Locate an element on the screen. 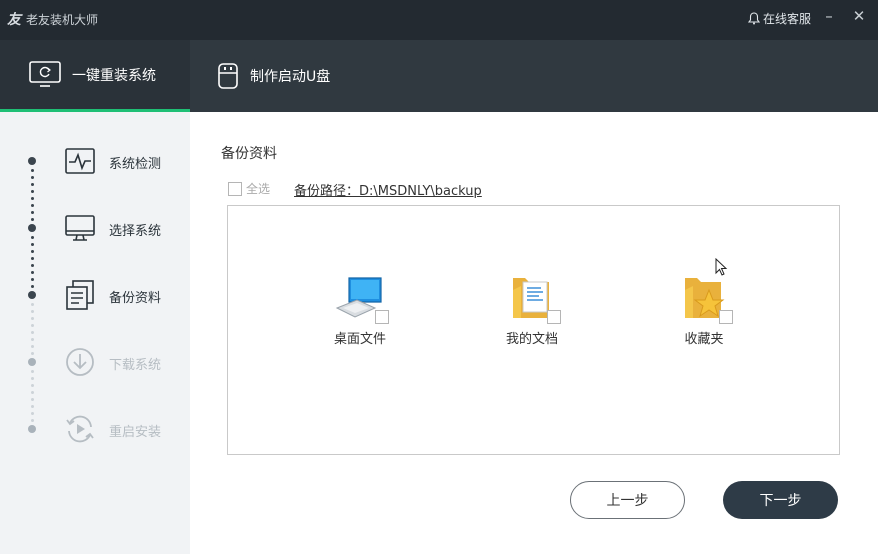 Image resolution: width=878 pixels, height=554 pixels. minimize-button: – is located at coordinates (829, 16).